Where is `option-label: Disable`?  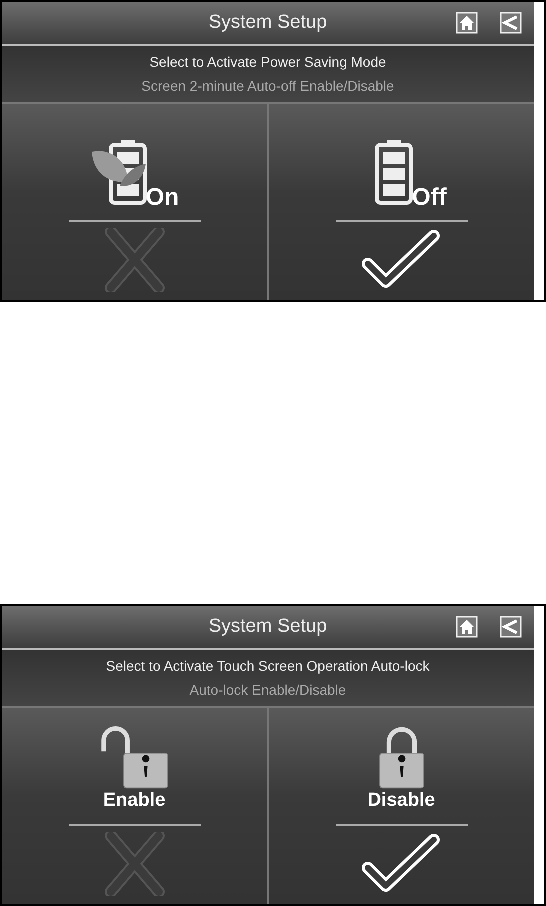
option-label: Disable is located at coordinates (402, 801).